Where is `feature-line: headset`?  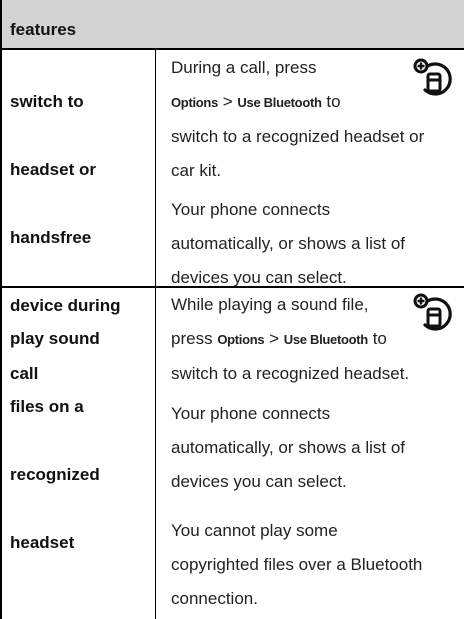 feature-line: headset is located at coordinates (42, 542).